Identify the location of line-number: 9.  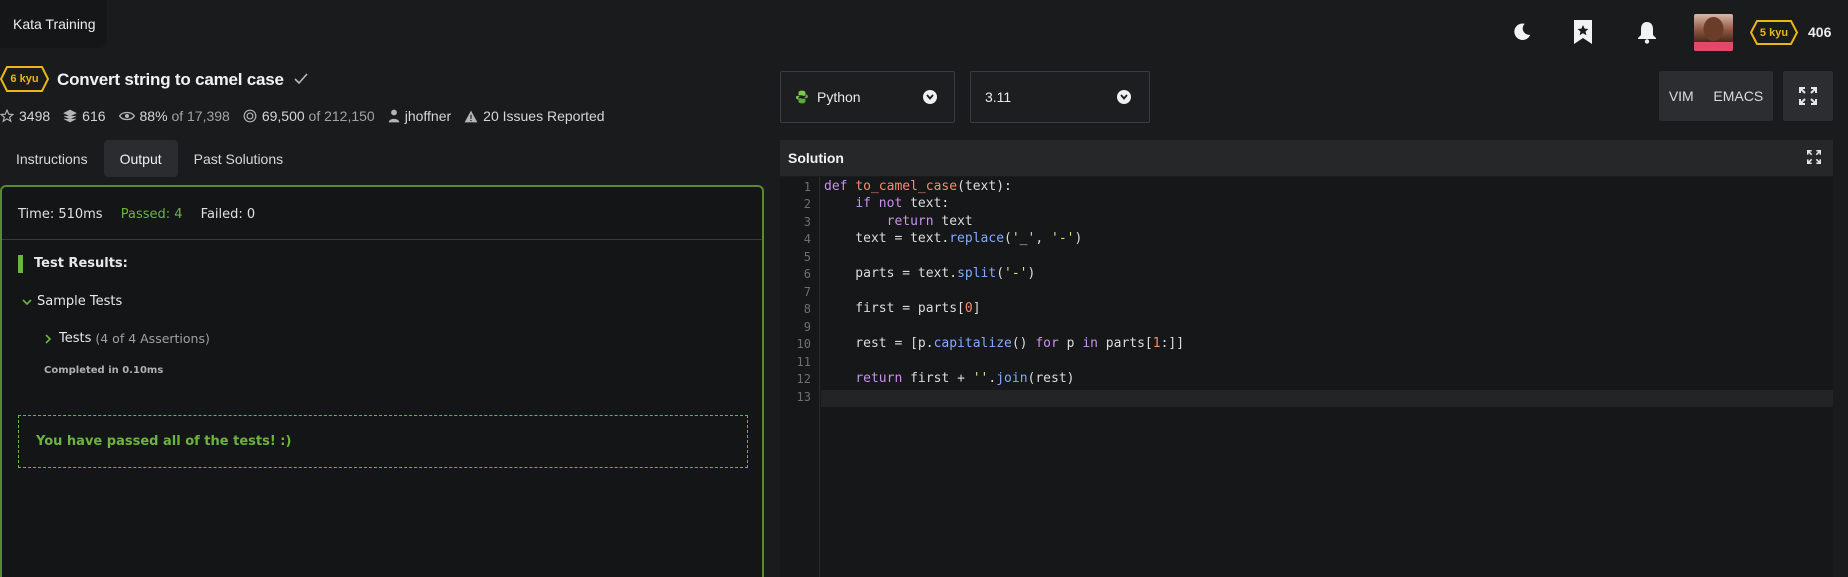
(807, 327).